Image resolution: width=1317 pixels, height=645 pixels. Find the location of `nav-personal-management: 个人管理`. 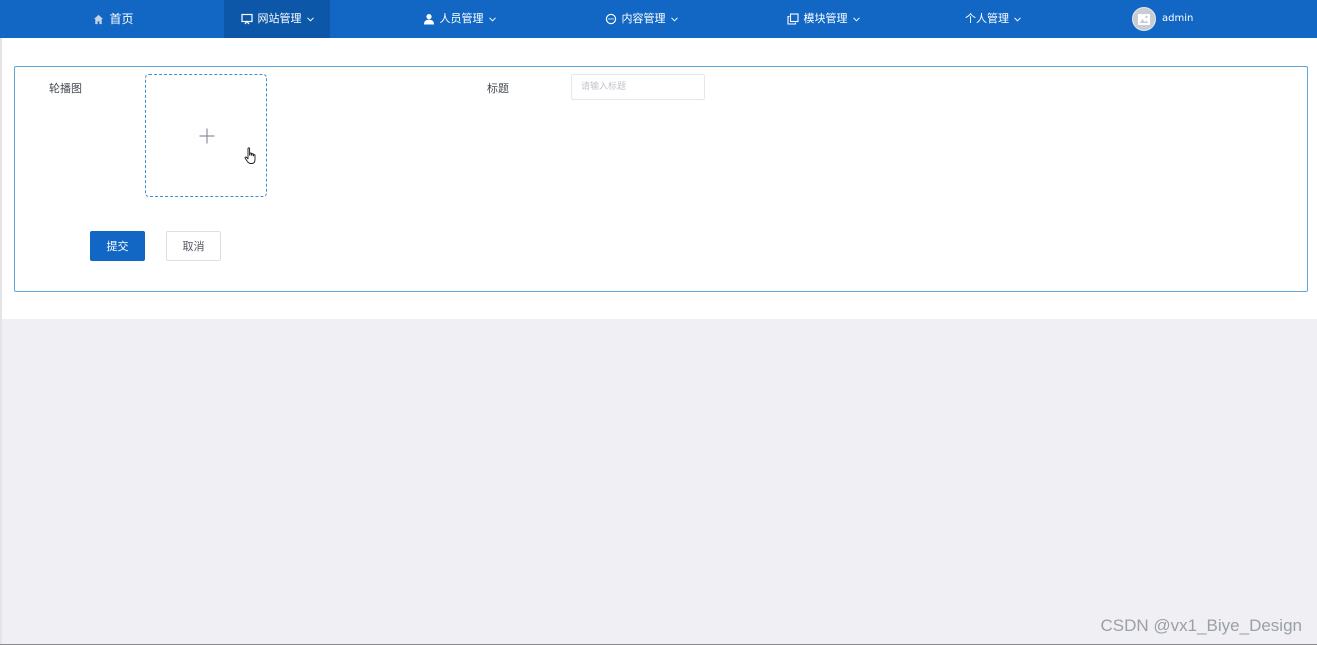

nav-personal-management: 个人管理 is located at coordinates (993, 19).